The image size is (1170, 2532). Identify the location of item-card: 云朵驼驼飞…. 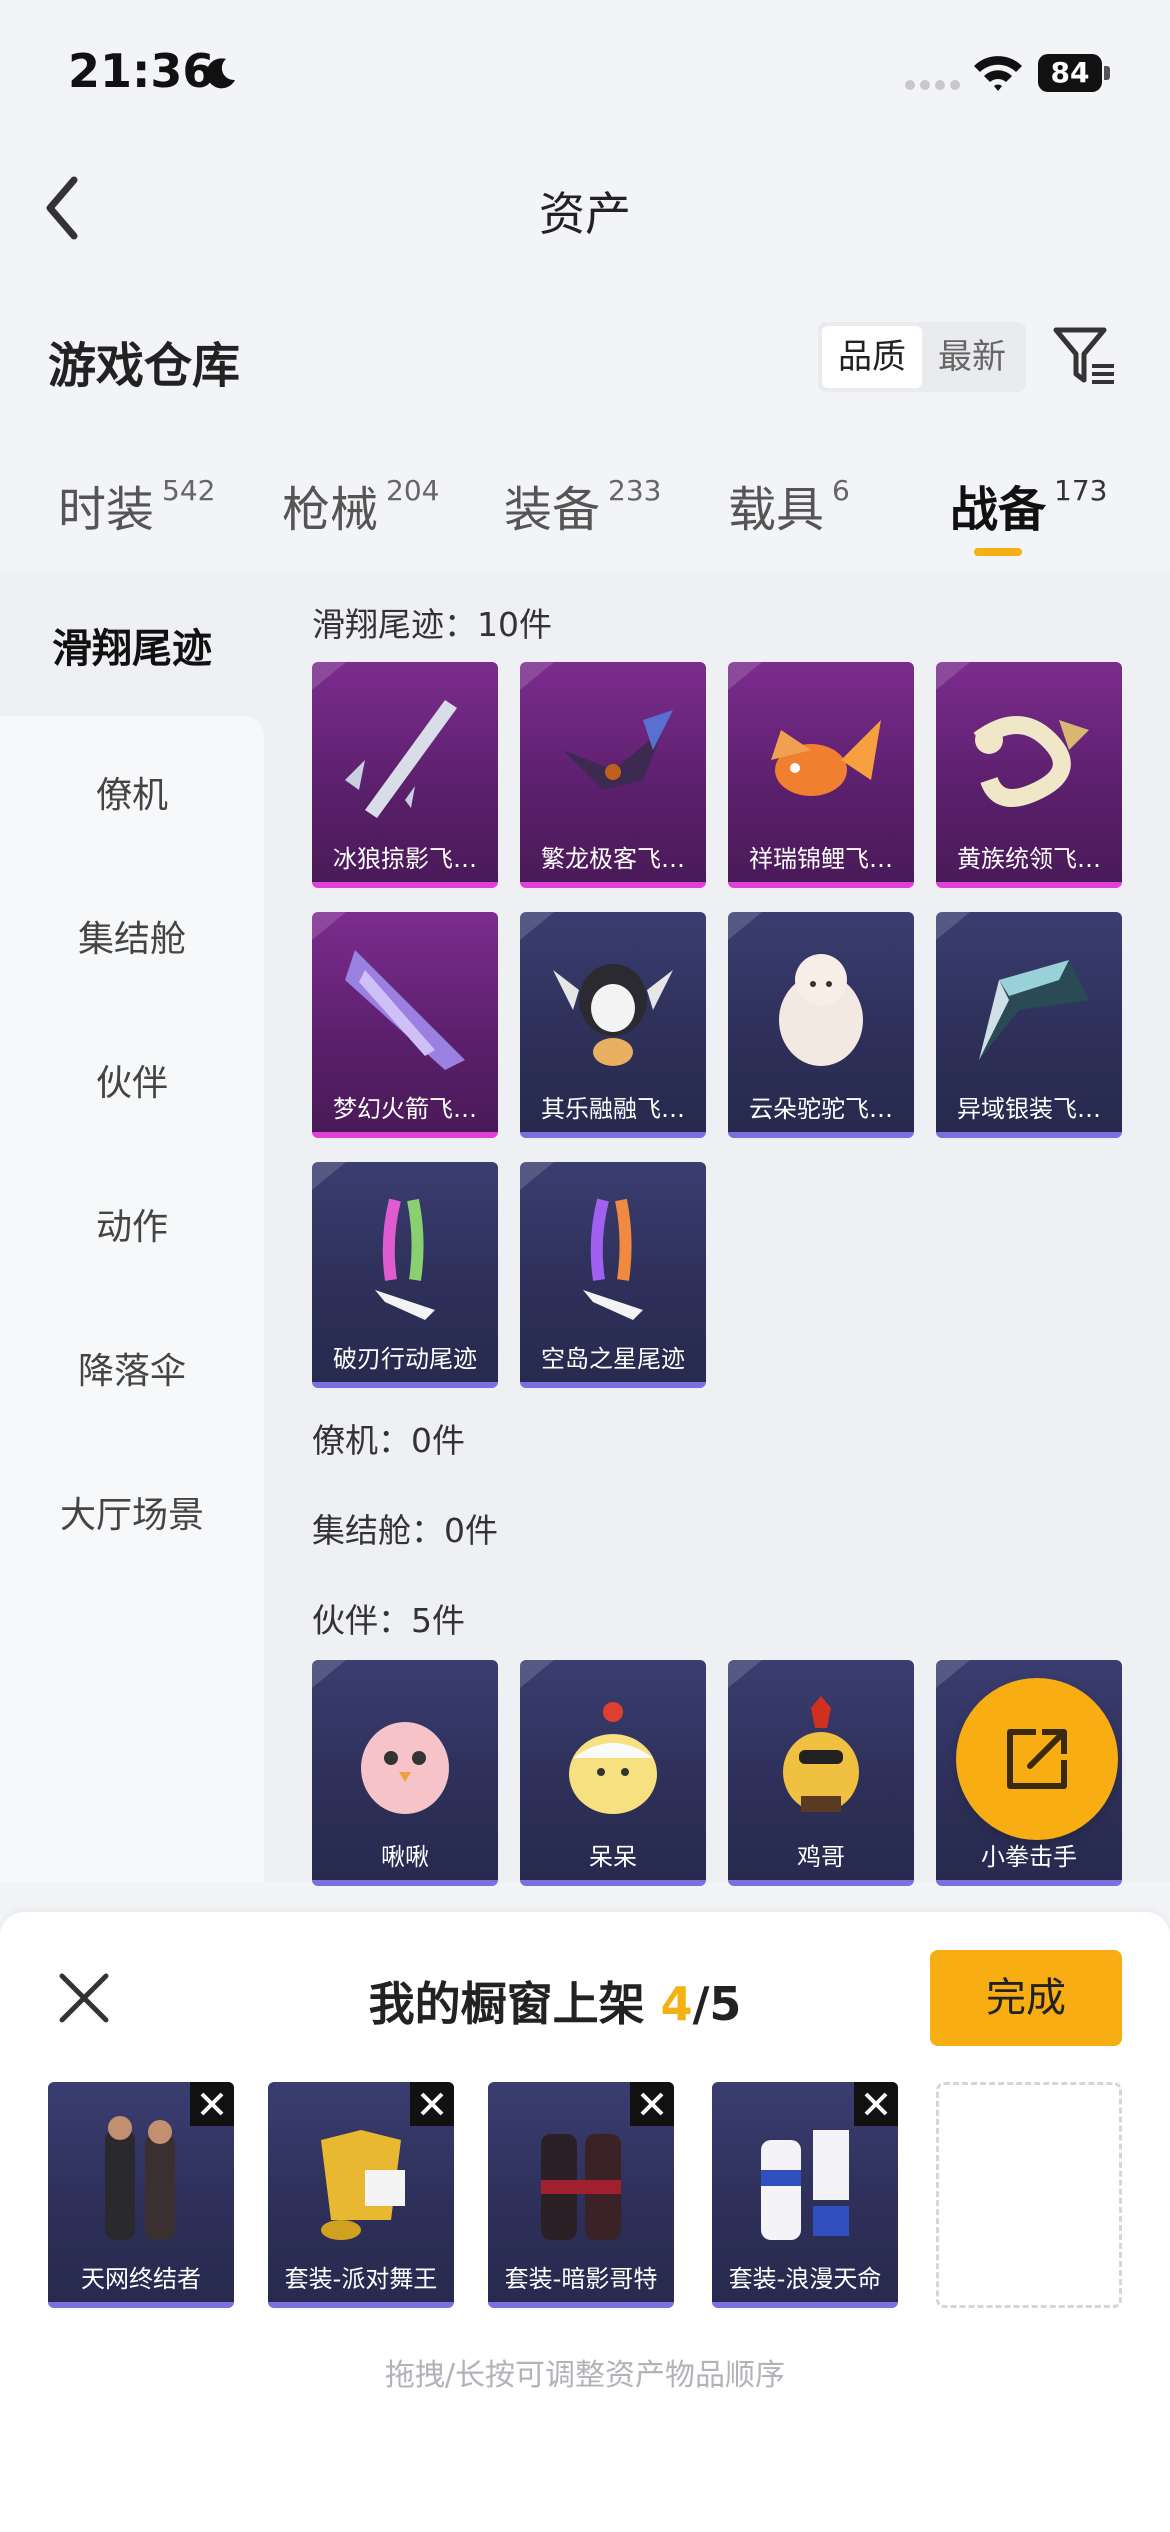
(821, 1025).